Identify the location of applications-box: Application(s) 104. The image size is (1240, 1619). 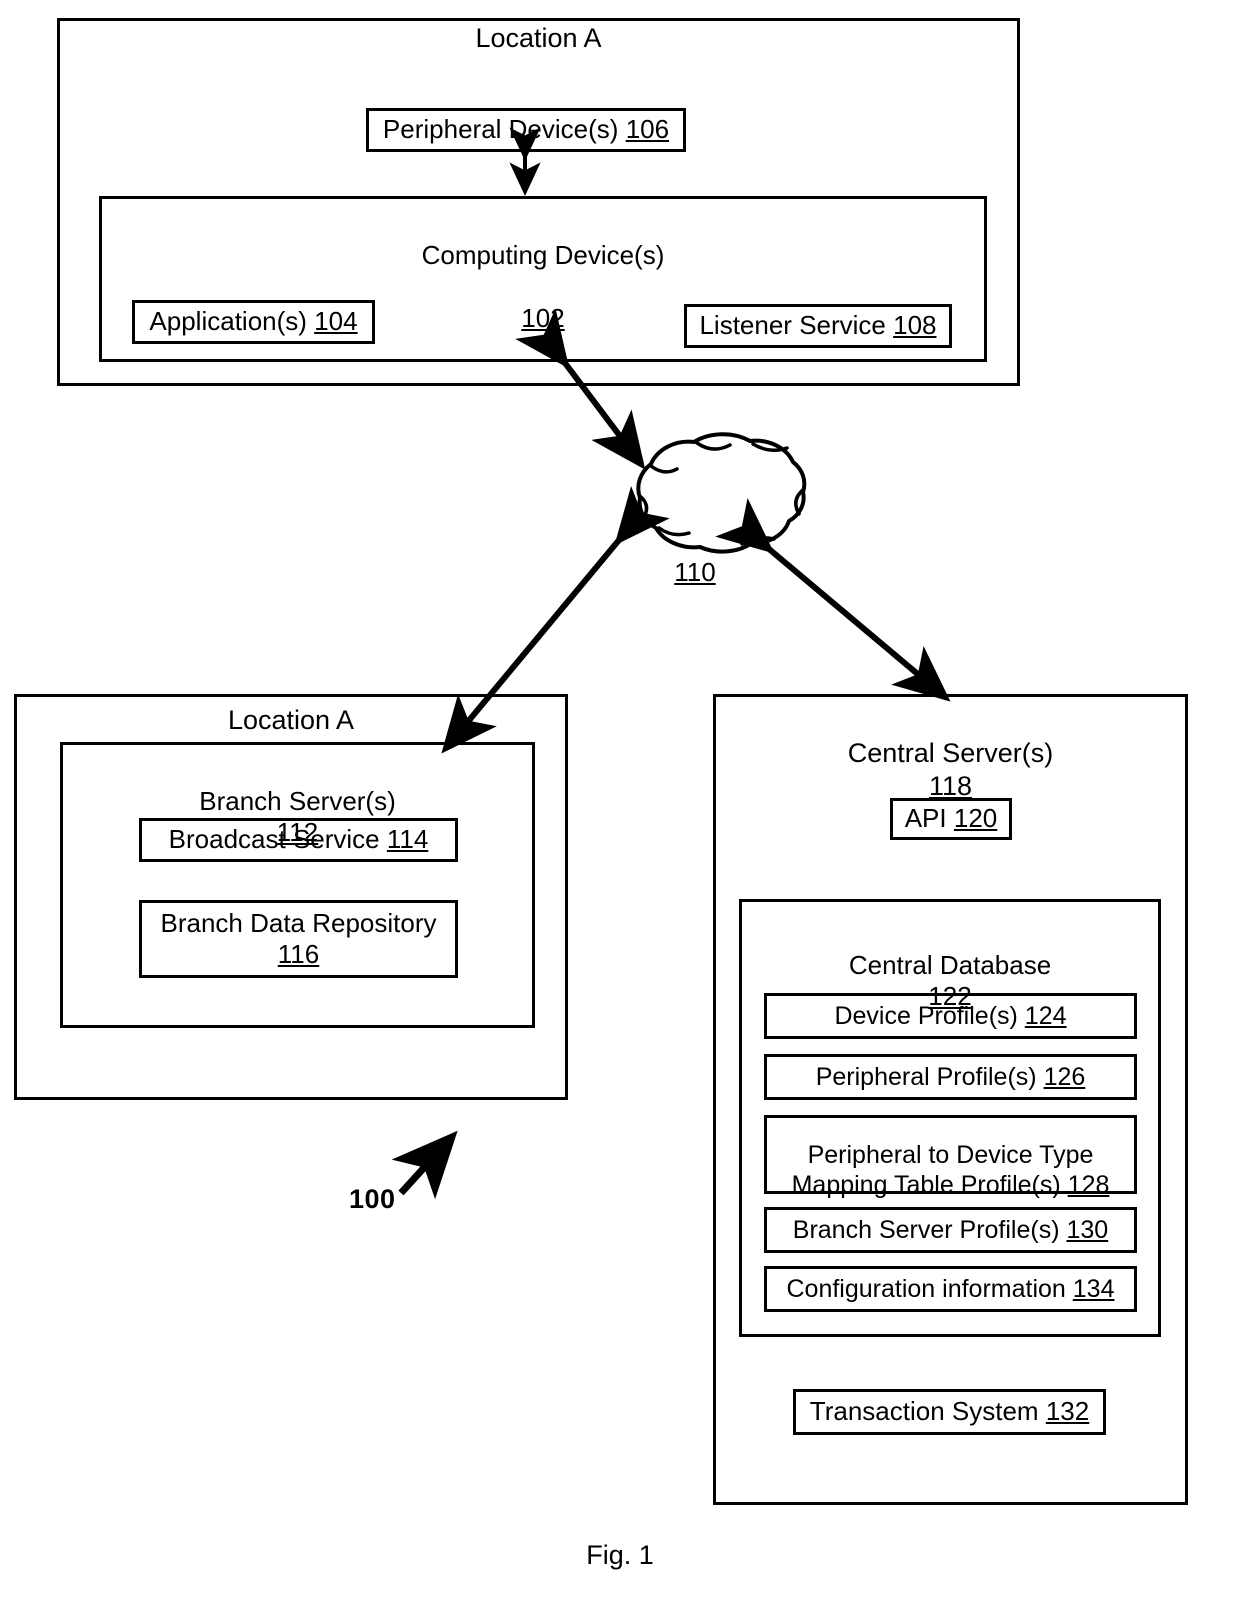
(253, 322).